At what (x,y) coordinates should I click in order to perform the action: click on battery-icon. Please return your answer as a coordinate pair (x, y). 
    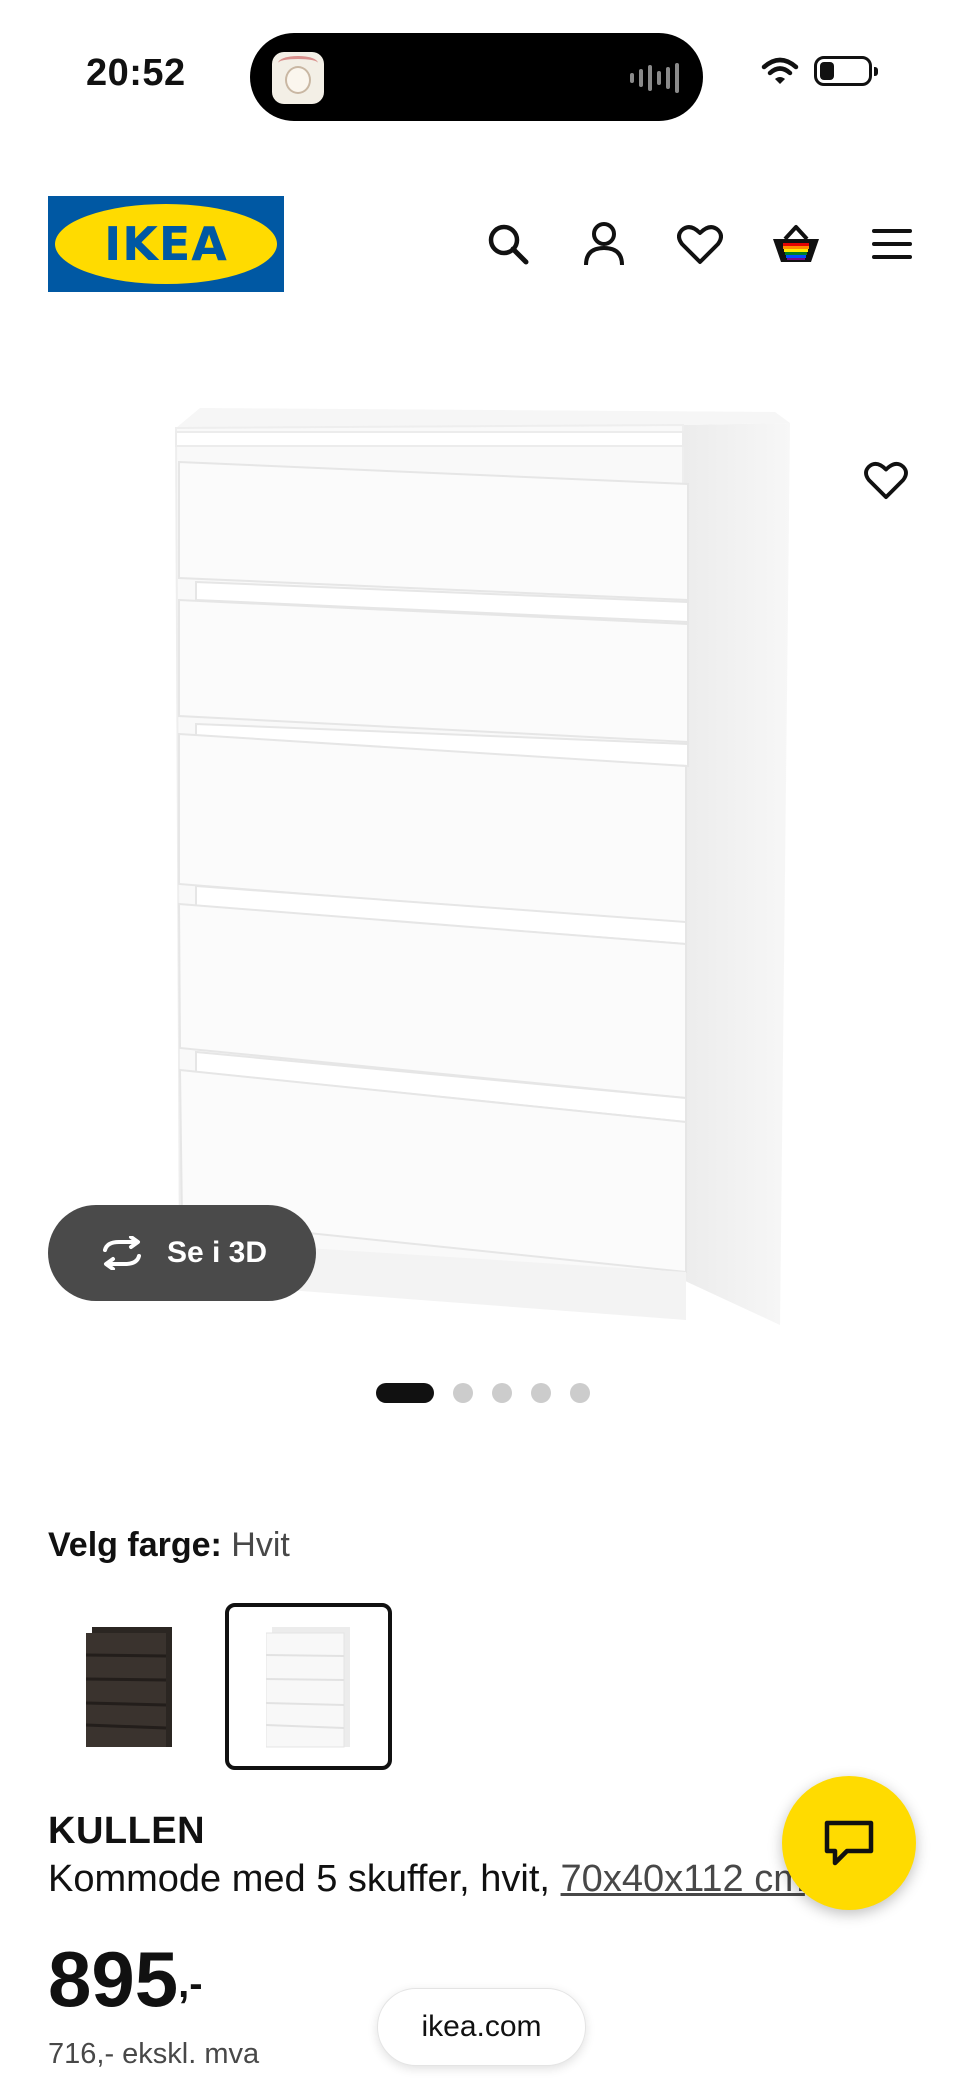
    Looking at the image, I should click on (846, 71).